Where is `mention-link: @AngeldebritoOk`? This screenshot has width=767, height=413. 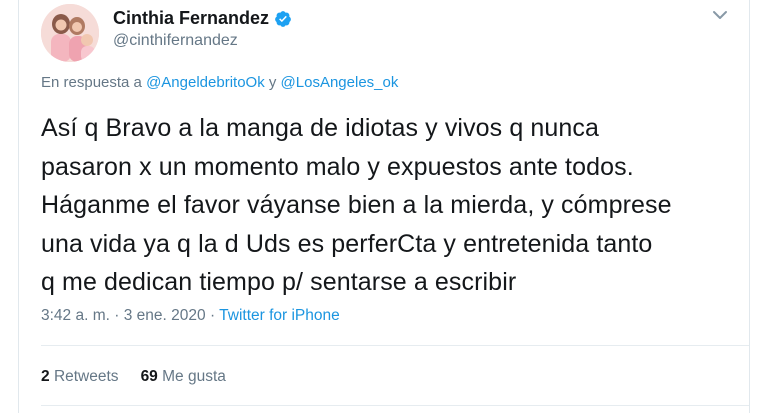
mention-link: @AngeldebritoOk is located at coordinates (205, 82).